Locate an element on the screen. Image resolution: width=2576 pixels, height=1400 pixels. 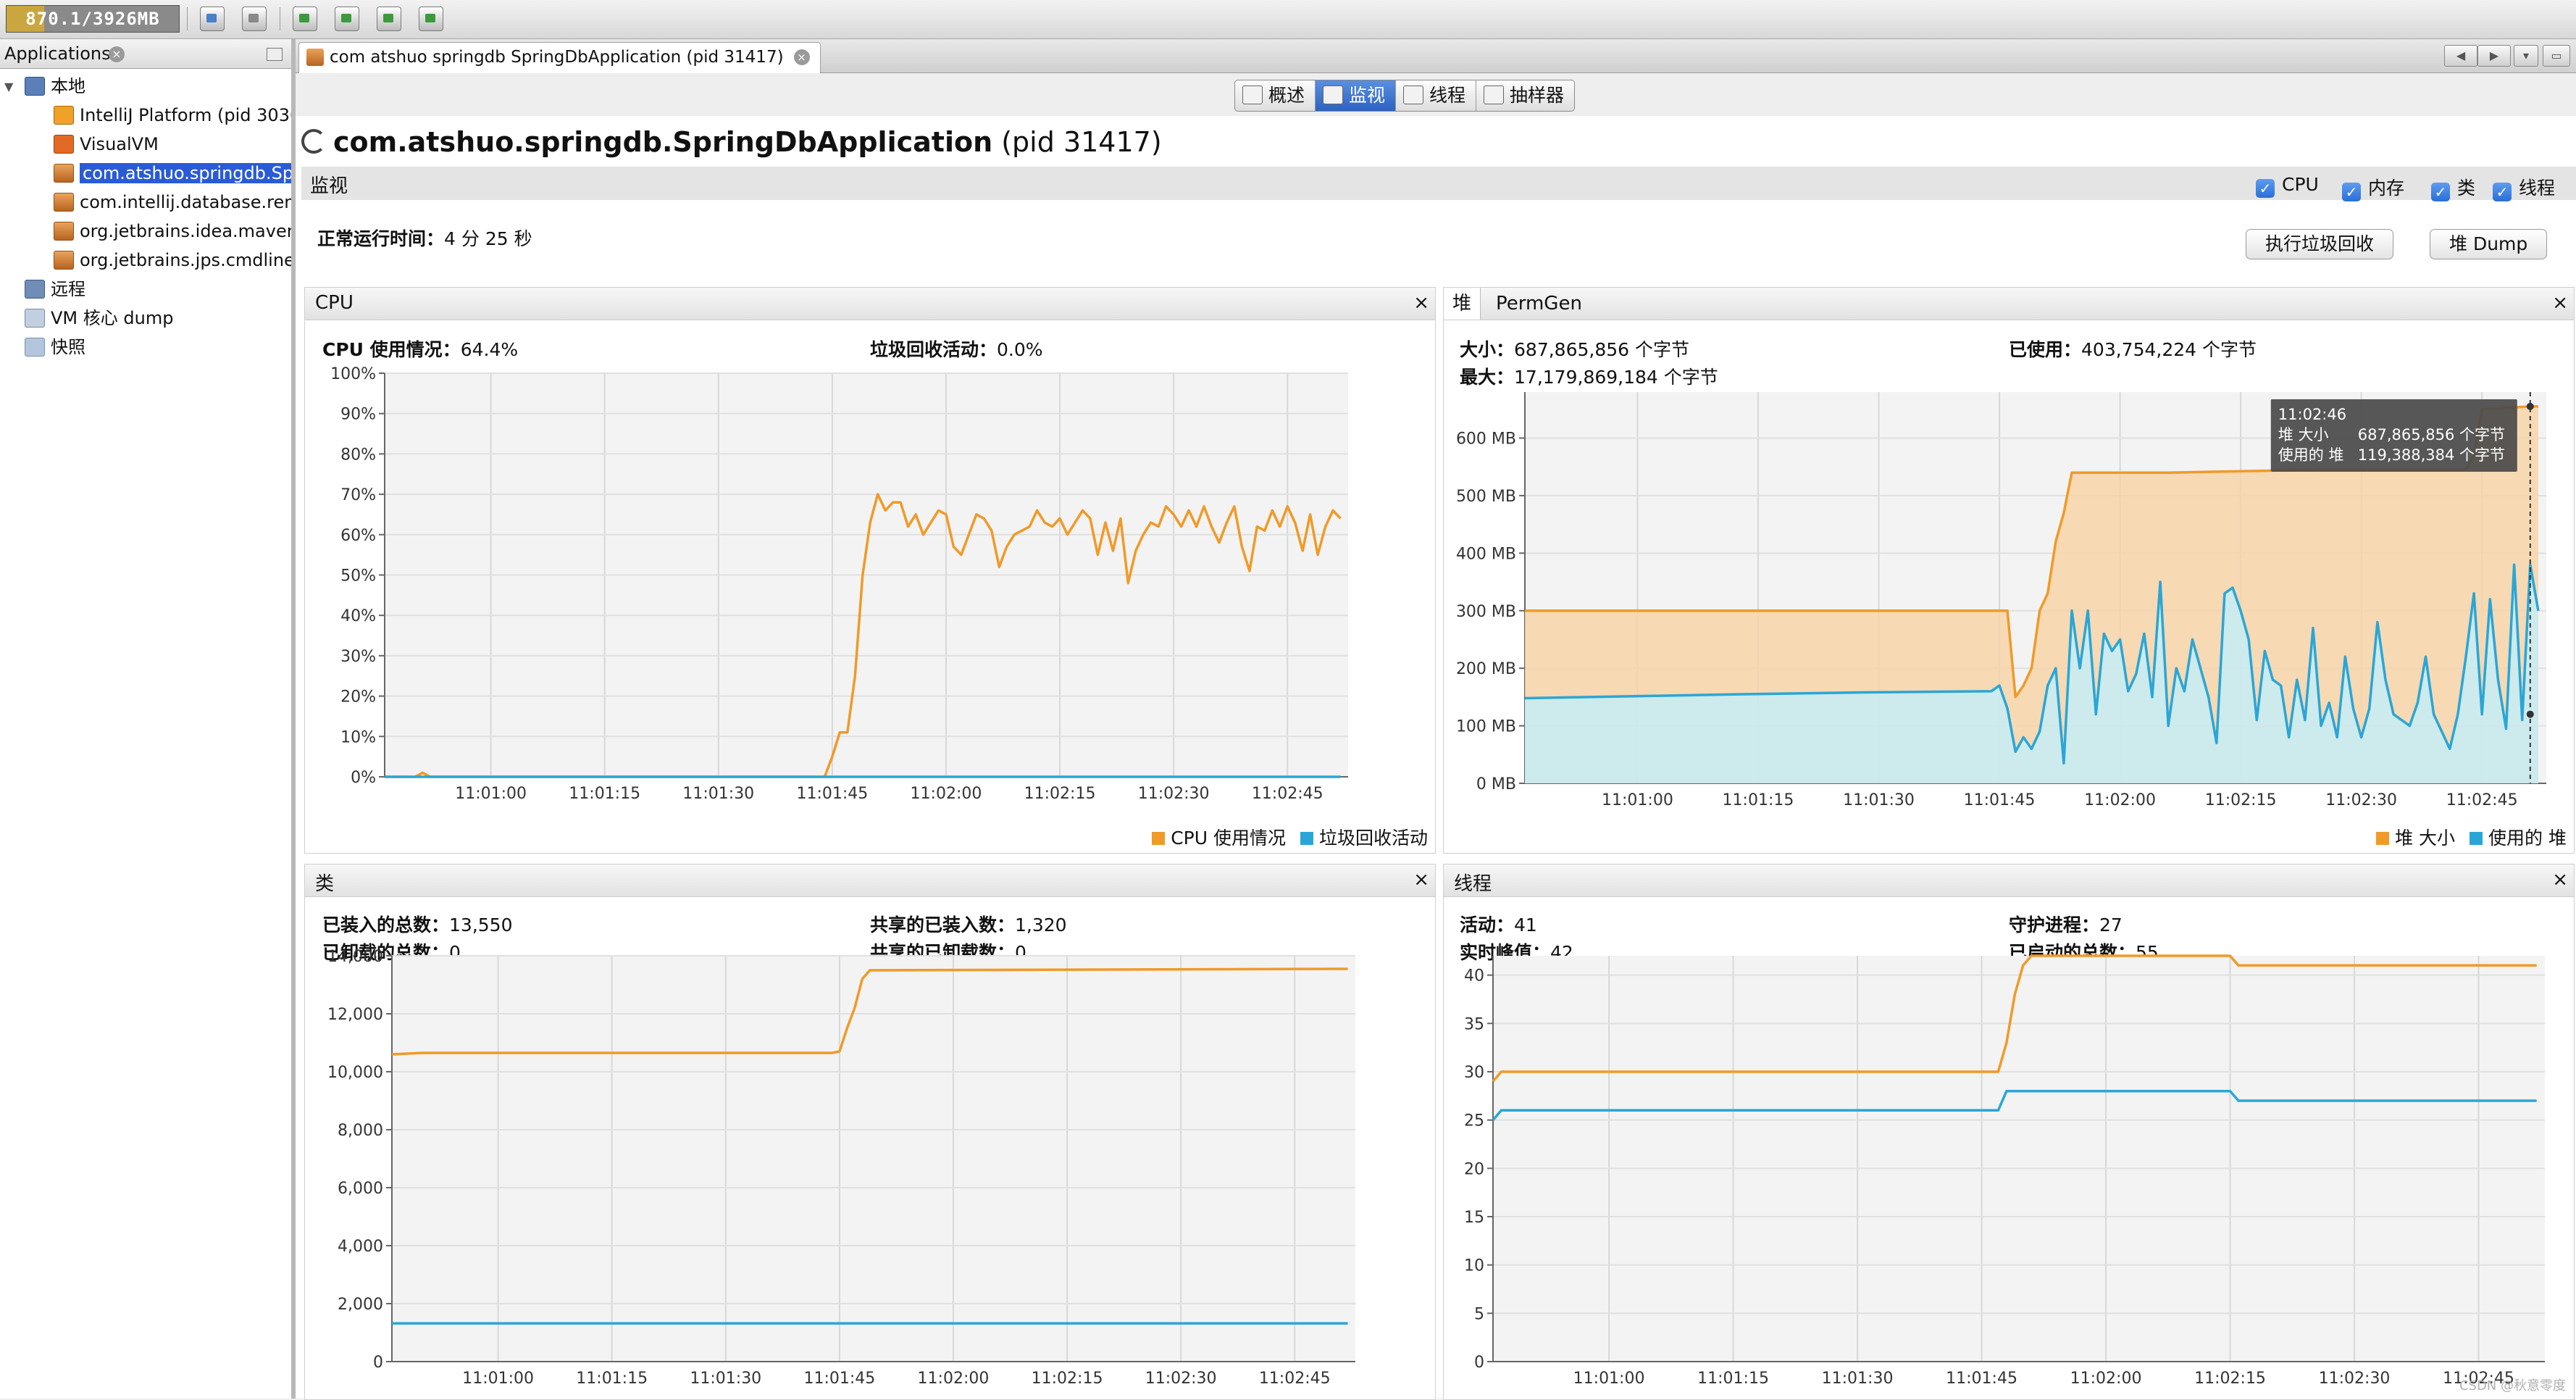
heap-used-stat: 已使用：403,754,224 个字节 is located at coordinates (2133, 349).